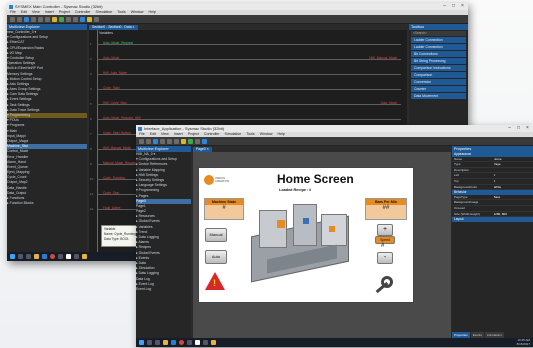  I want to click on speed-up-button: +, so click(385, 230).